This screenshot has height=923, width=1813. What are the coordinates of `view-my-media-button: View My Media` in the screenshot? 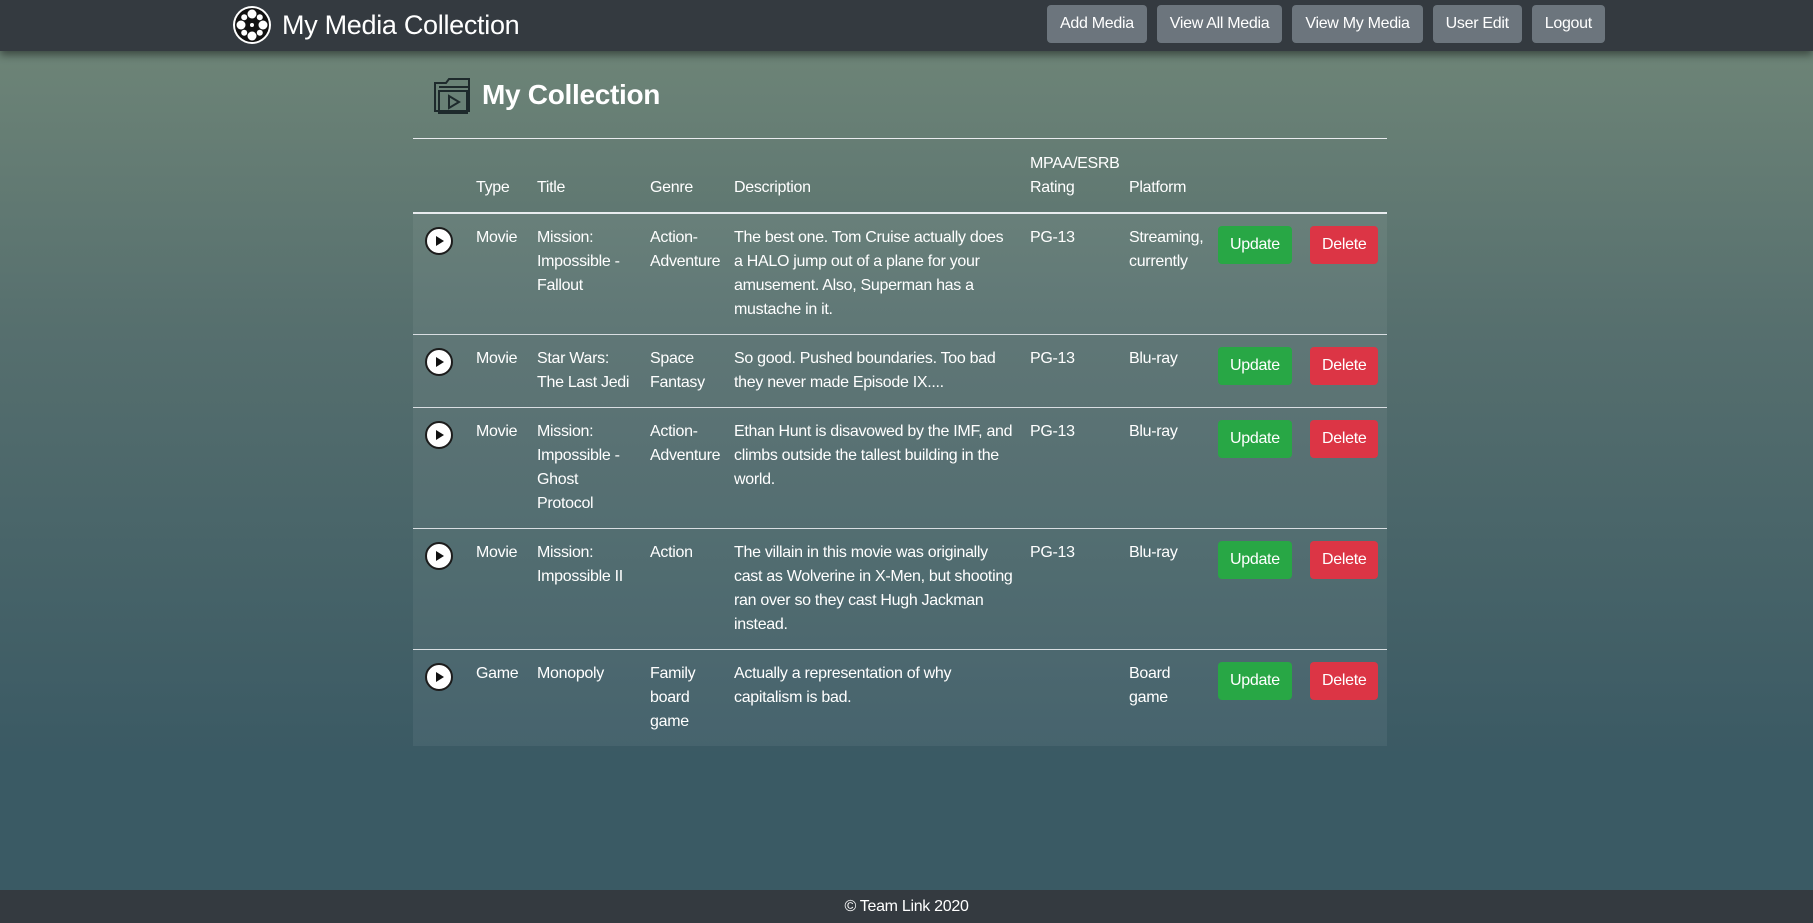 It's located at (1357, 24).